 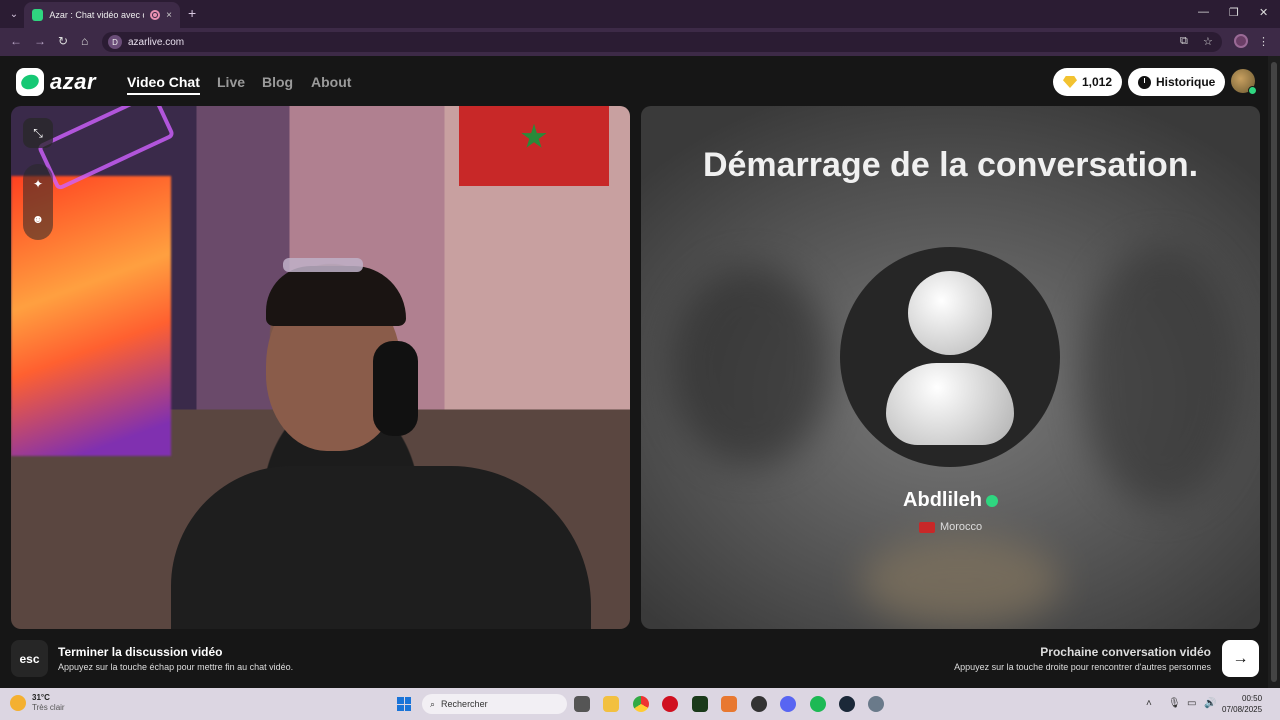 I want to click on history-label: Historique, so click(x=1186, y=82).